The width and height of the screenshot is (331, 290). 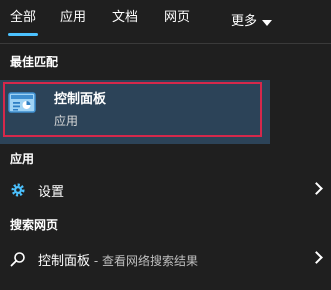 What do you see at coordinates (165, 190) in the screenshot?
I see `settings-result: 设置` at bounding box center [165, 190].